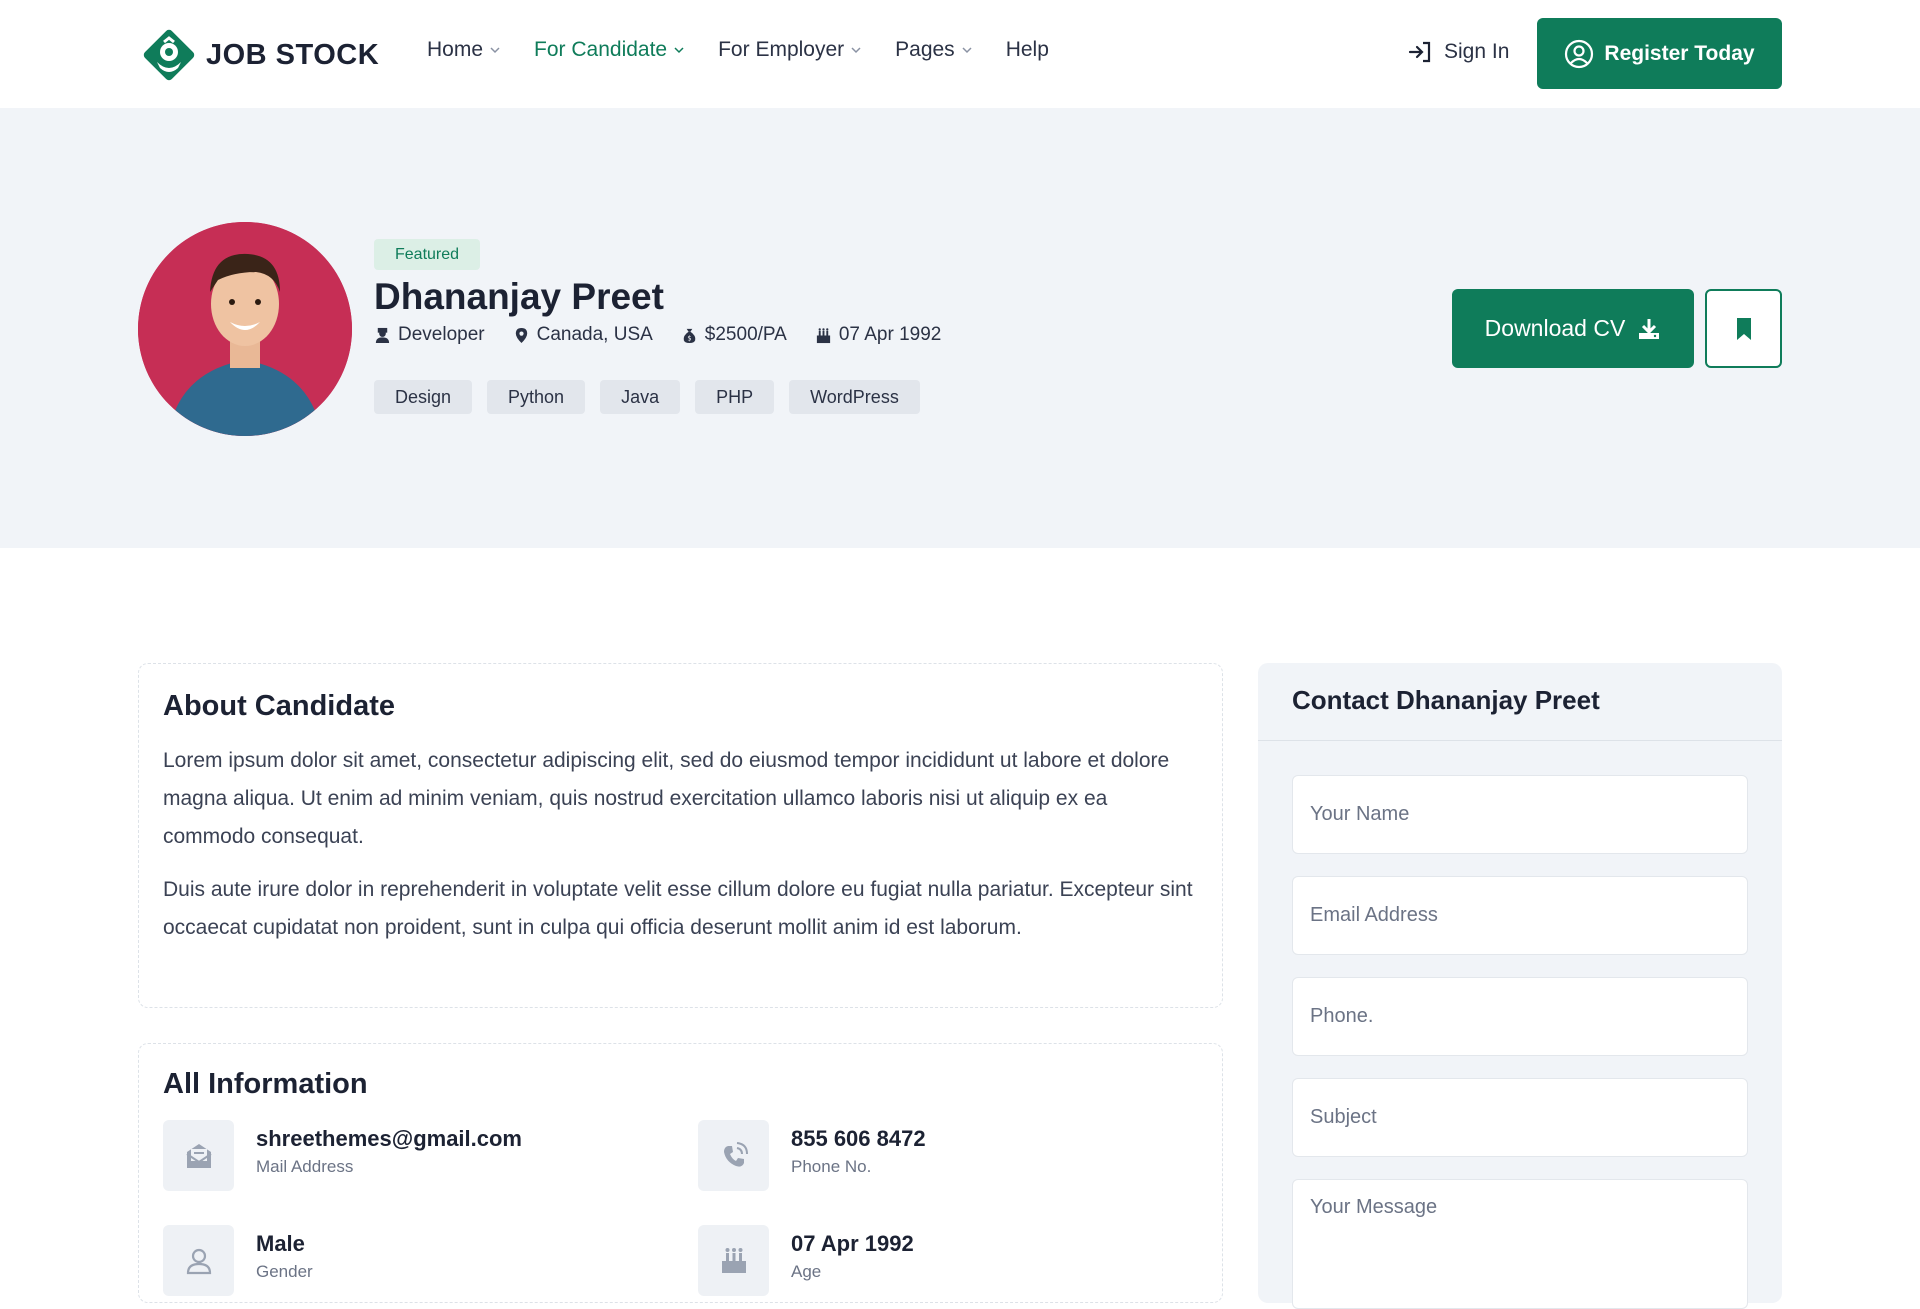  I want to click on bookmark-button, so click(1743, 328).